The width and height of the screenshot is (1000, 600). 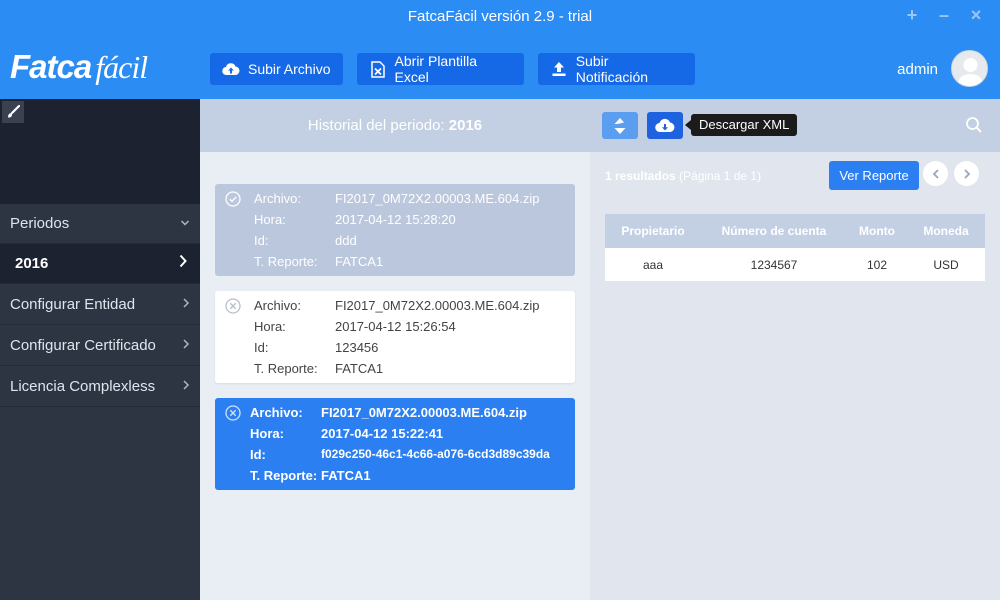 I want to click on username-label: admin, so click(x=917, y=69).